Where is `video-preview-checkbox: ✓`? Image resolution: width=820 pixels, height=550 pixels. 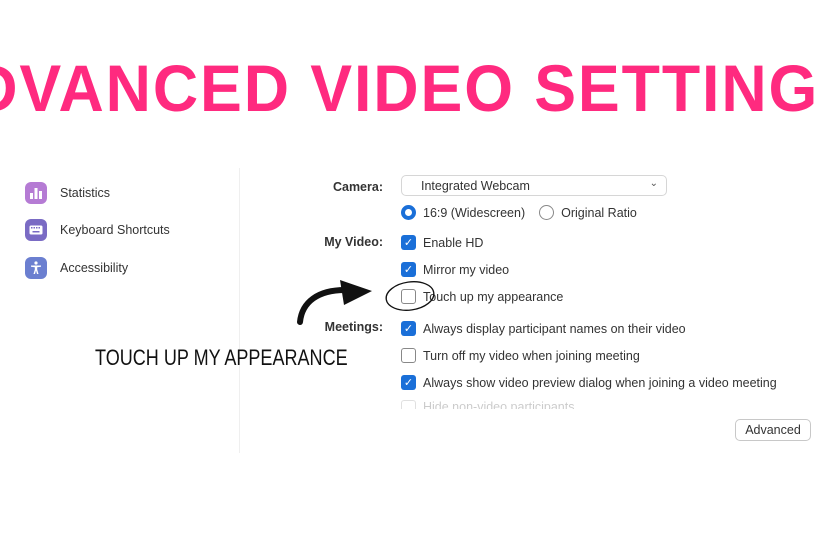 video-preview-checkbox: ✓ is located at coordinates (408, 382).